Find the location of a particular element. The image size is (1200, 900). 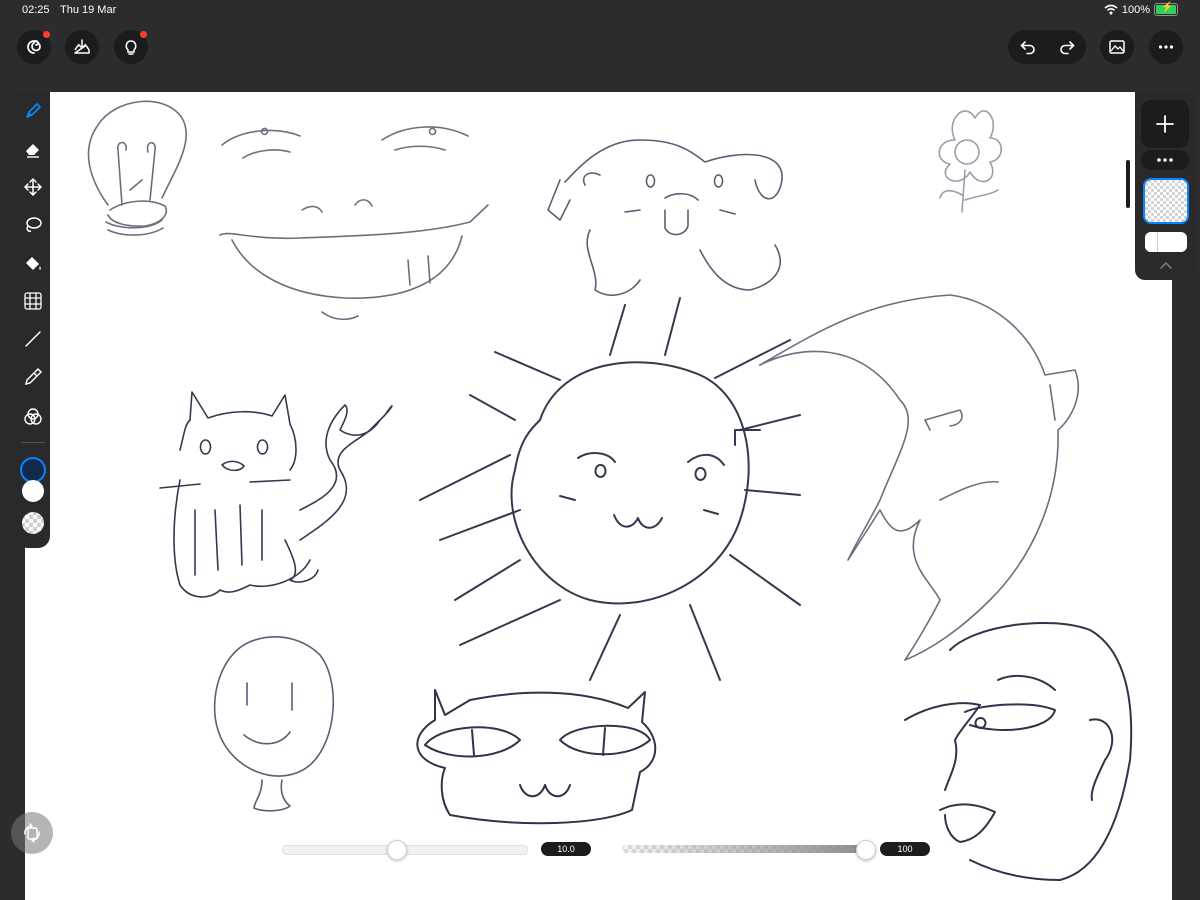

status-time: 02:25 is located at coordinates (36, 10).